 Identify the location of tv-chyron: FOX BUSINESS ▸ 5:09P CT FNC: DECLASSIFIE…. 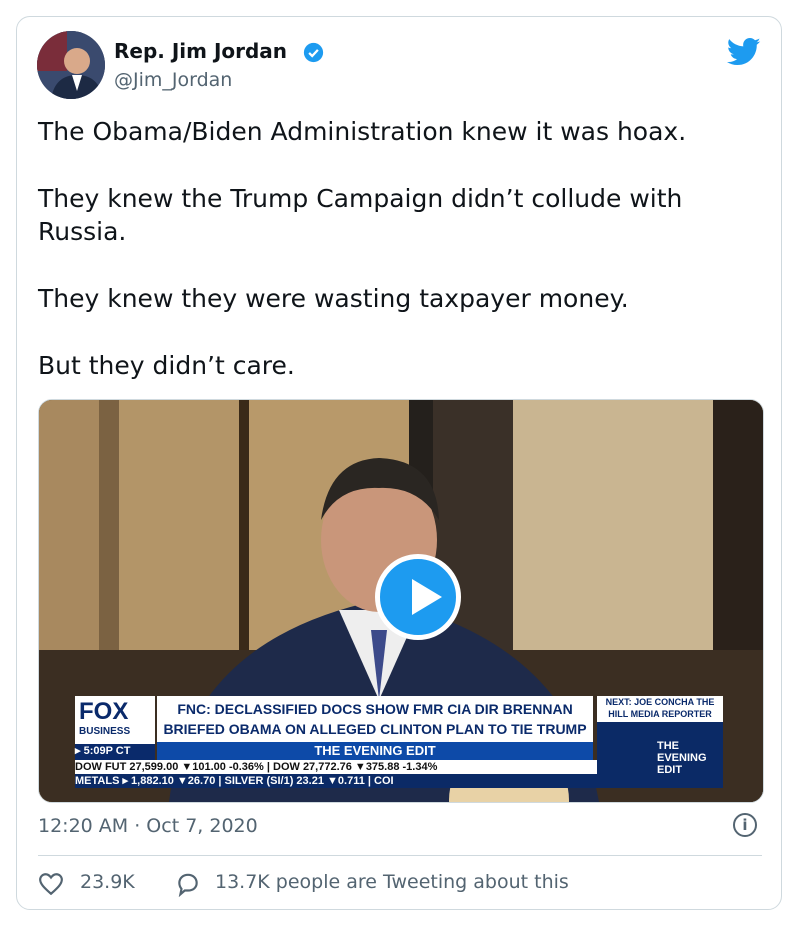
(399, 744).